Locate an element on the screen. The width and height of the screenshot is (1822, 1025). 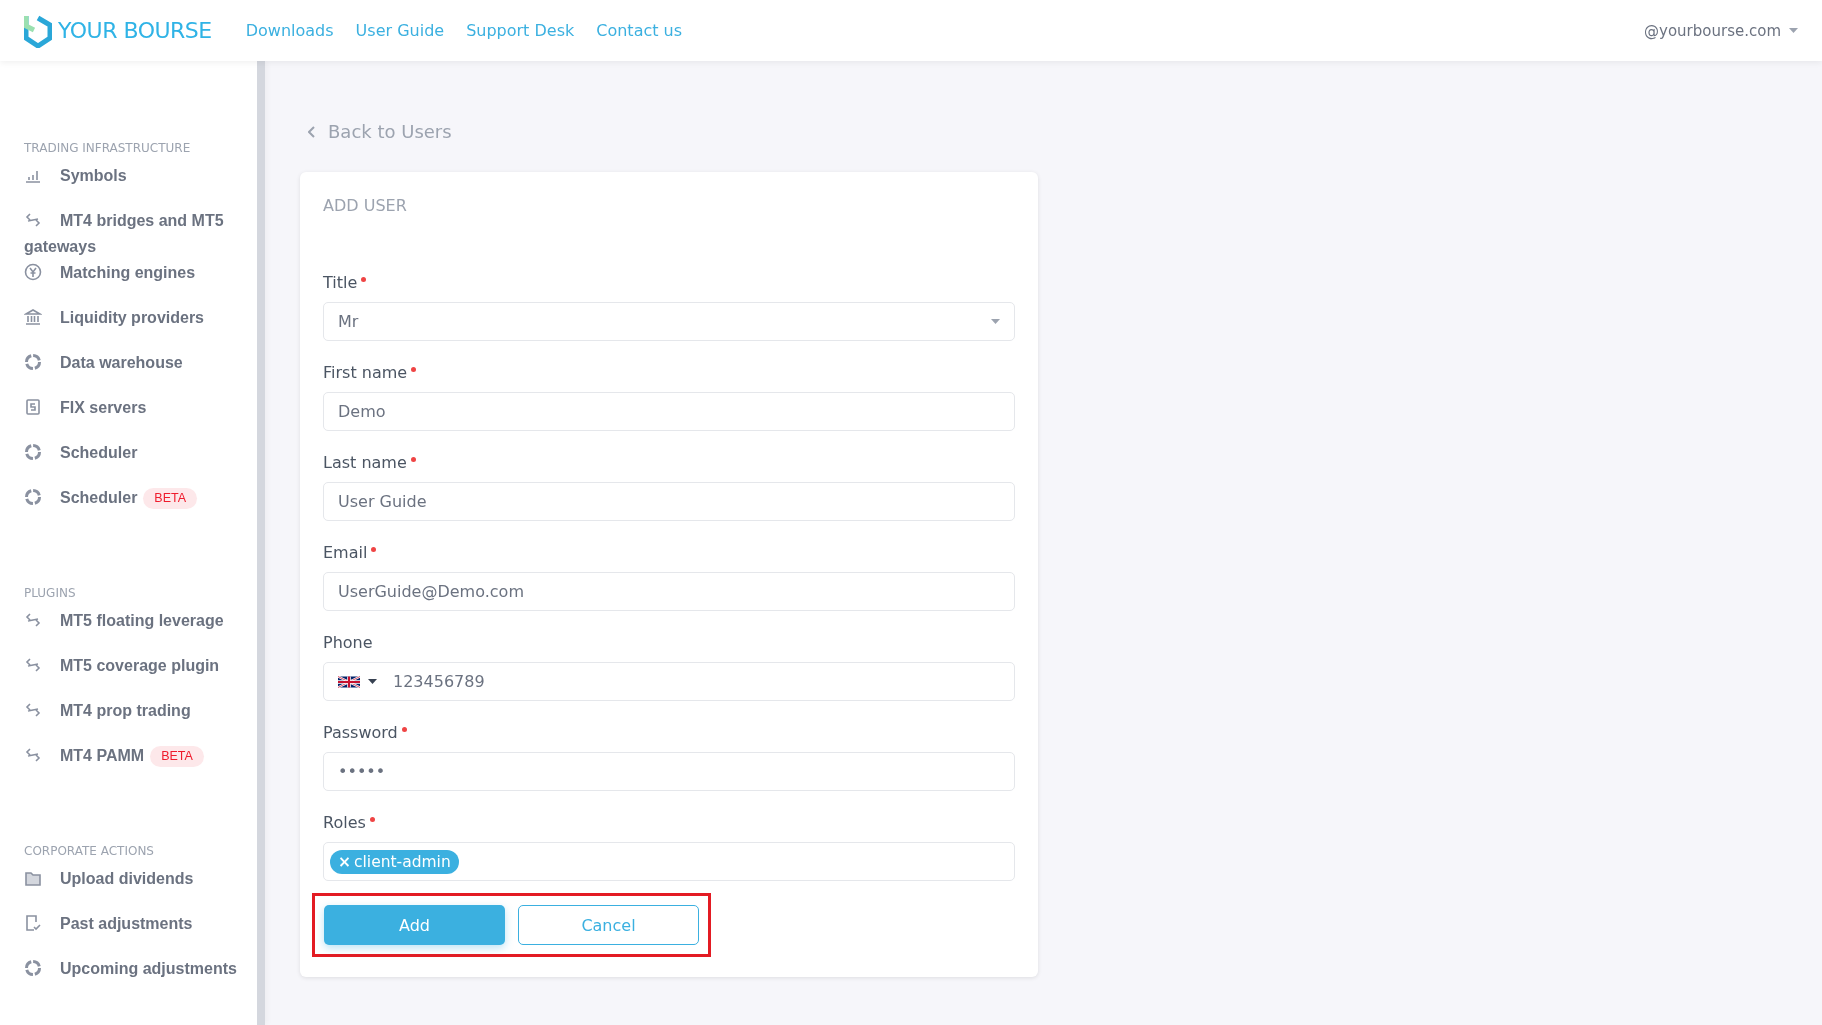
field-label: Password is located at coordinates (360, 732).